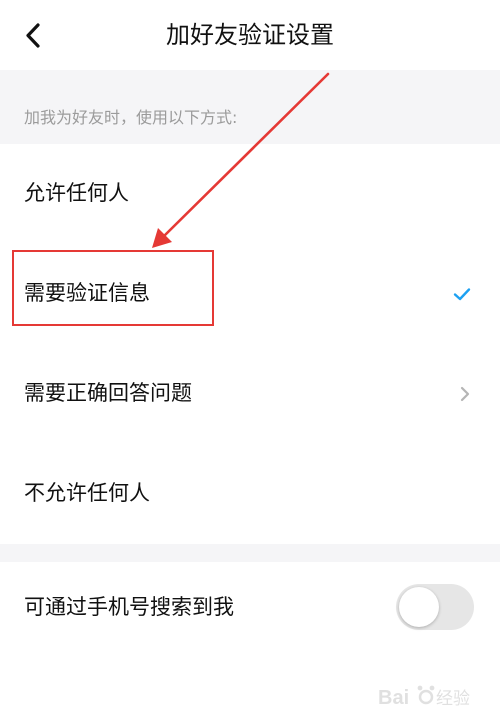 This screenshot has width=500, height=722. I want to click on phone-search-row: 可通过手机号搜索到我, so click(250, 609).